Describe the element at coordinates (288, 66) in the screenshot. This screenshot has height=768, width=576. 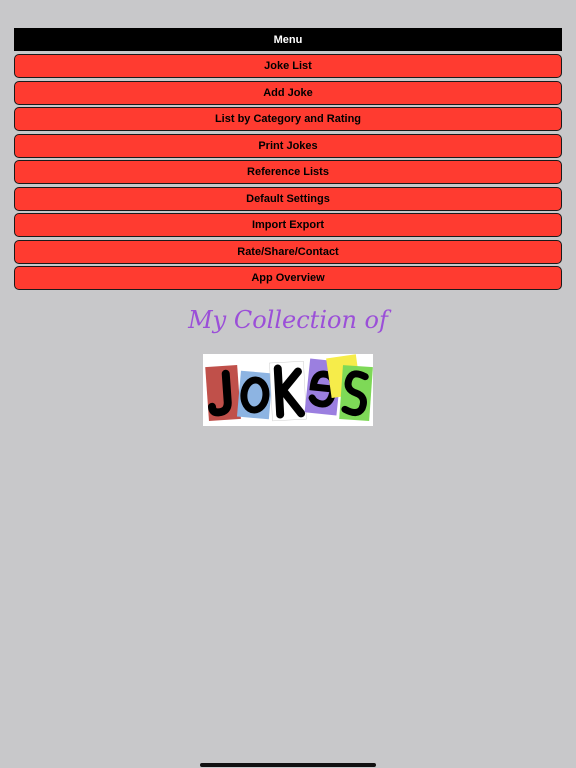
I see `joke-list-button: Joke List` at that location.